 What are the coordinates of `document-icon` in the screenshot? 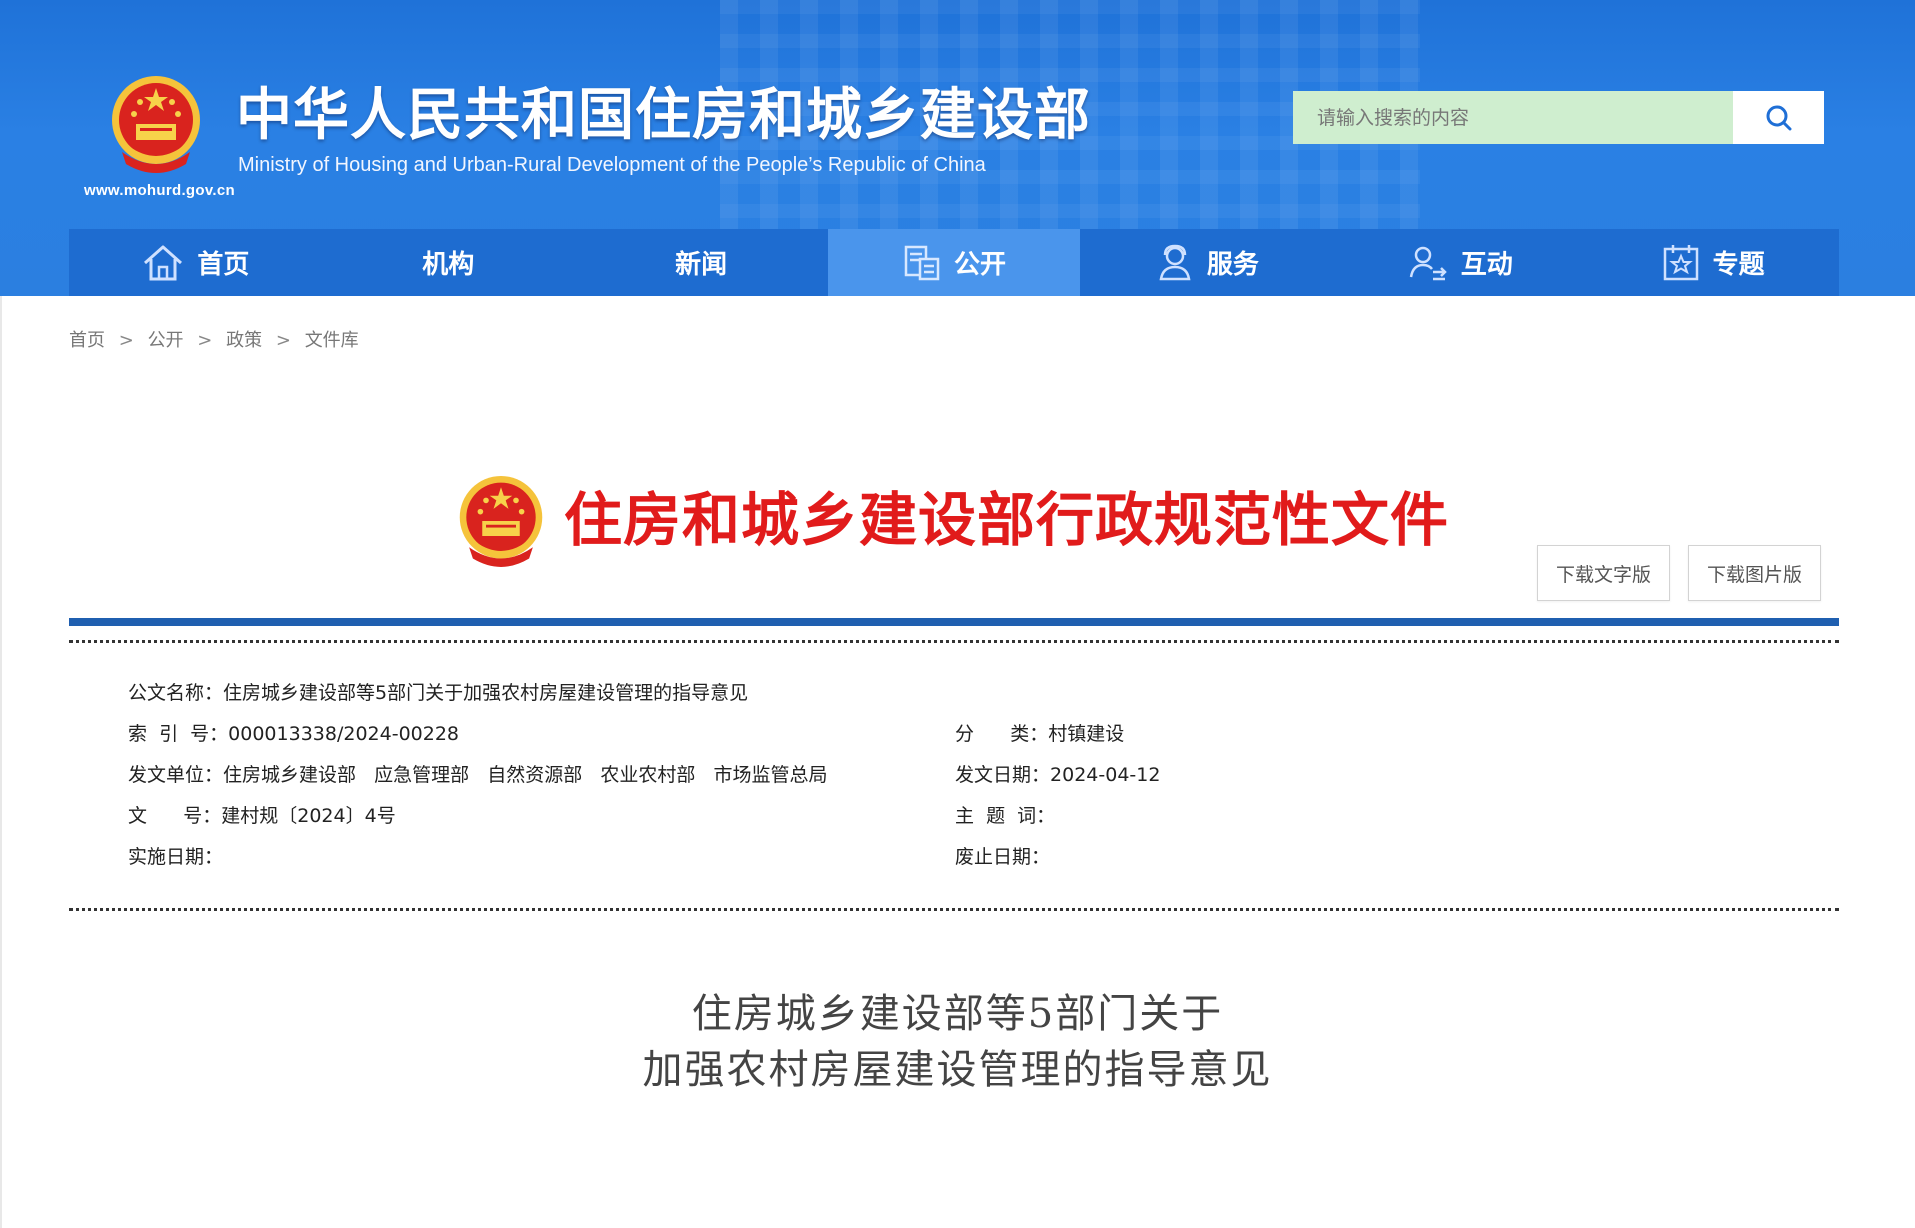 It's located at (922, 262).